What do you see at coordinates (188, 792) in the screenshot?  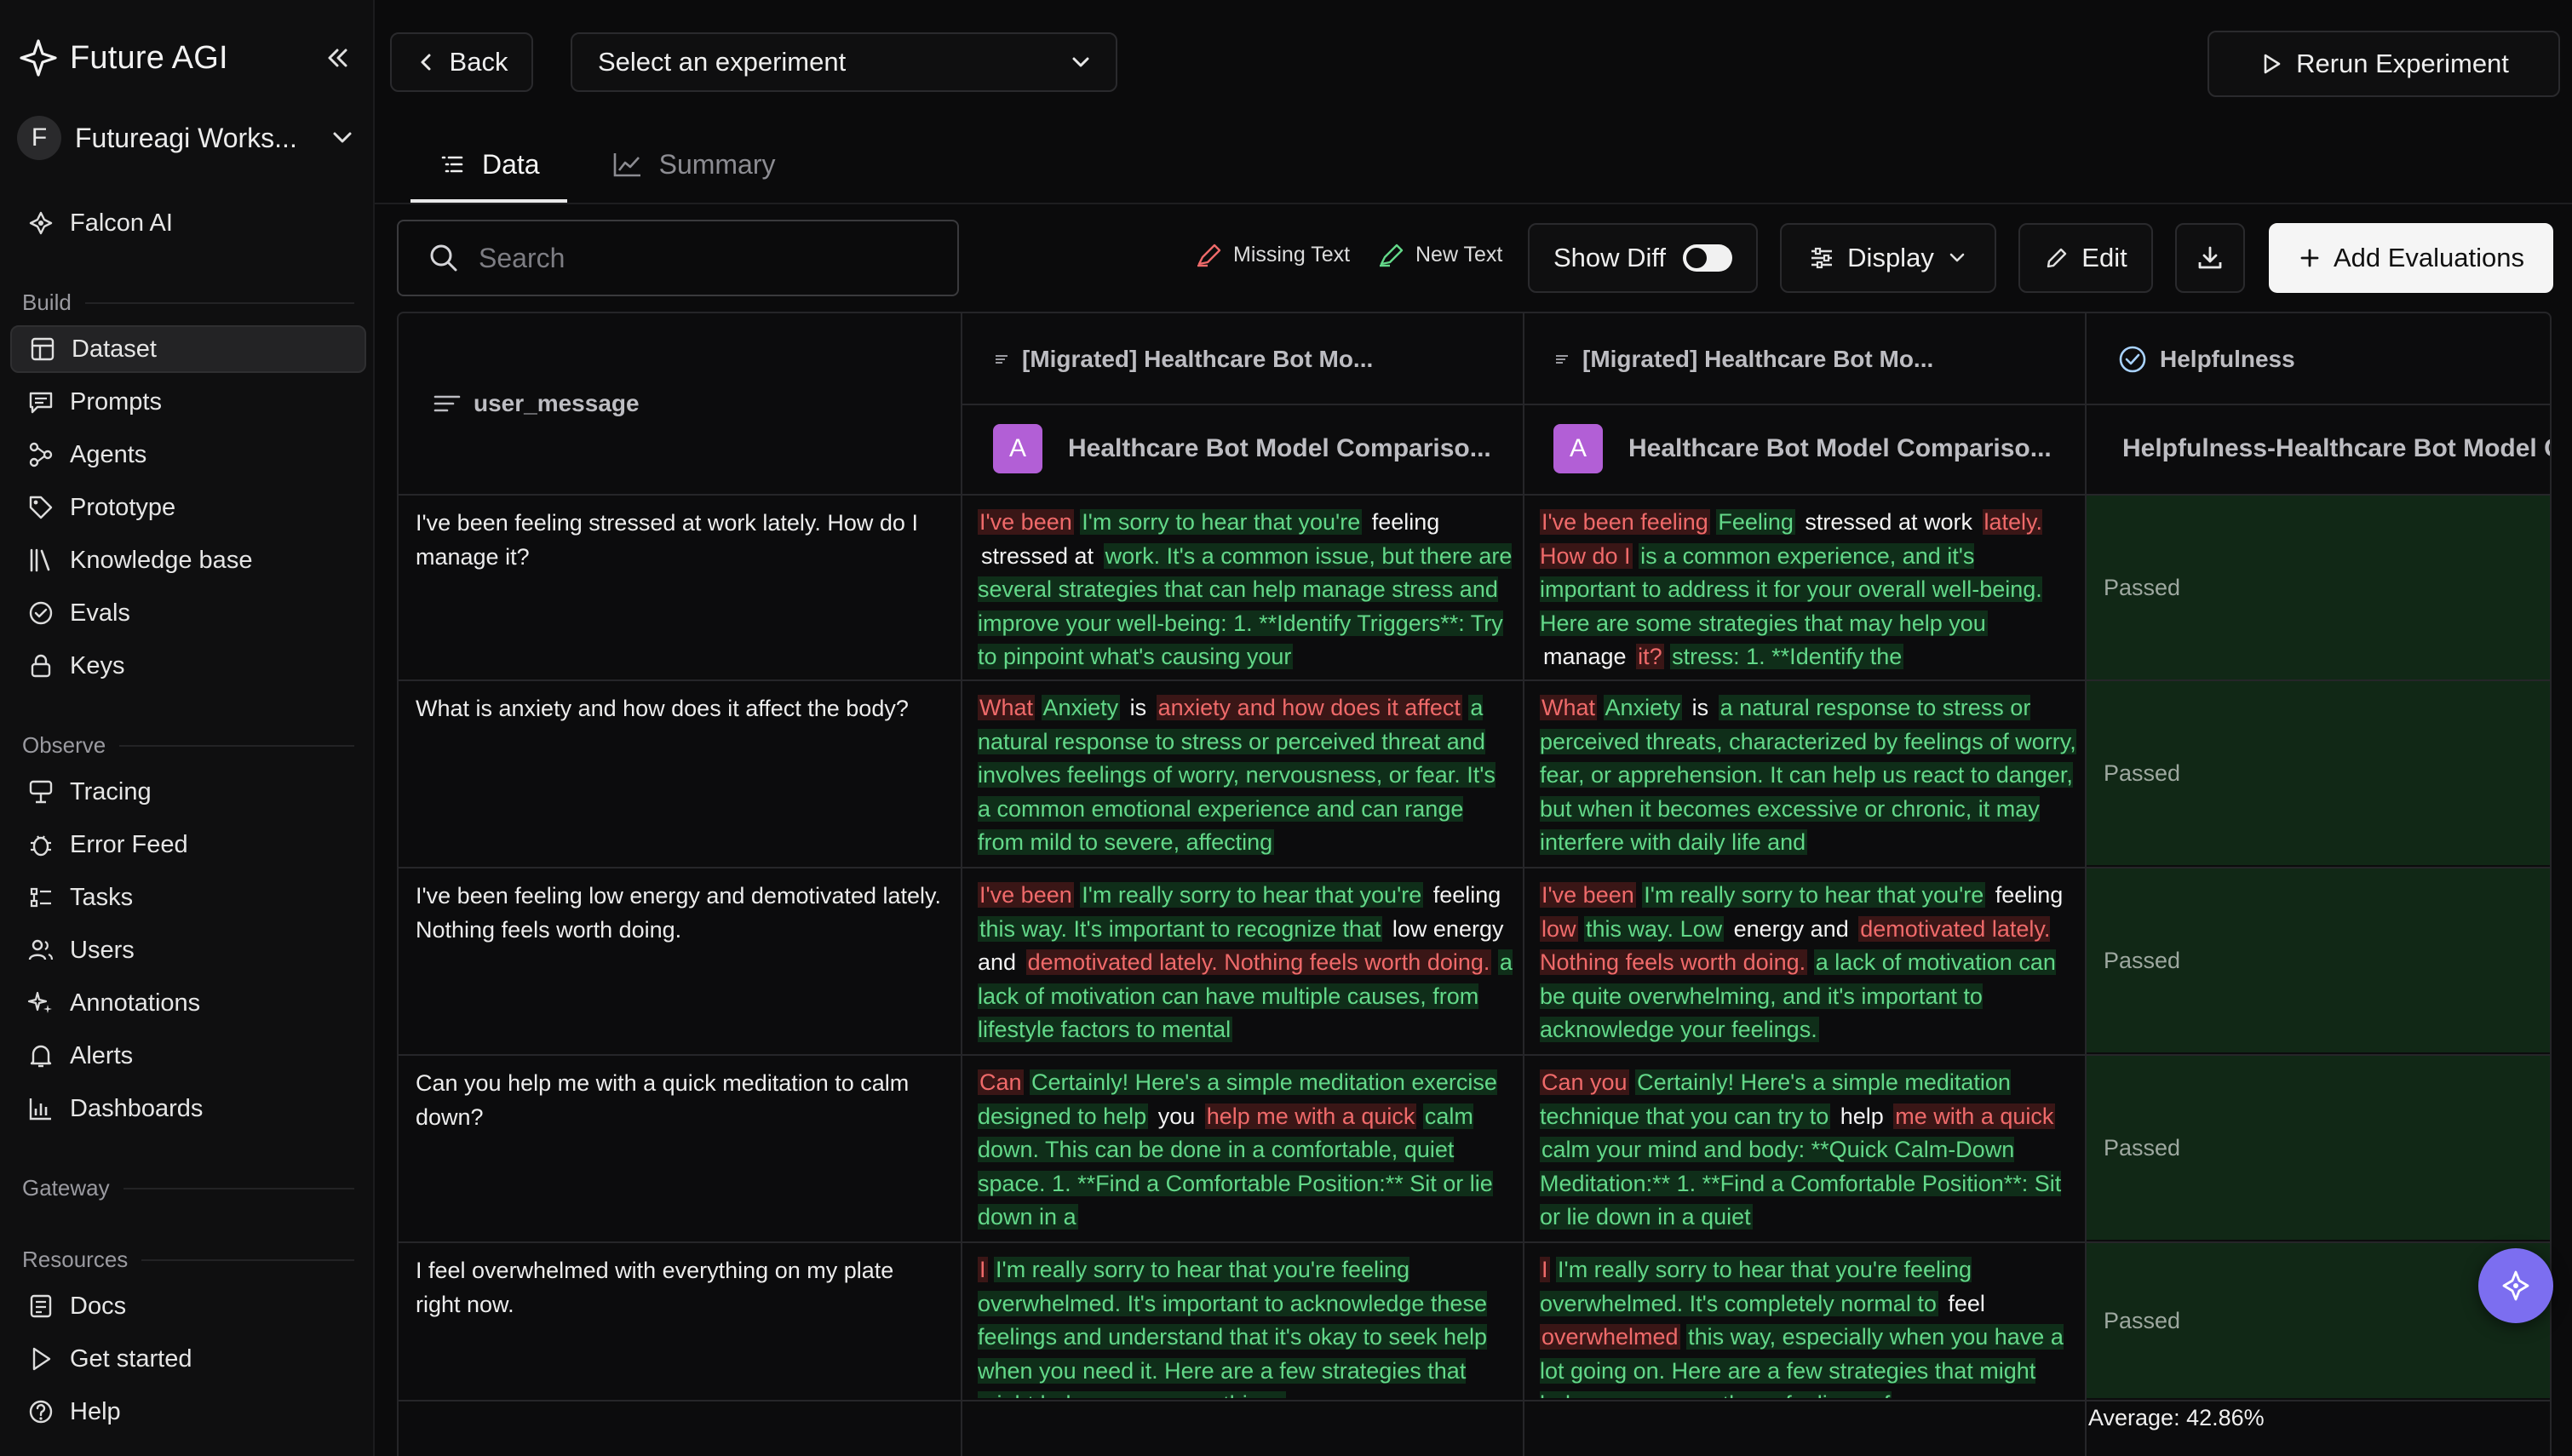 I see `nav-tracing: Tracing` at bounding box center [188, 792].